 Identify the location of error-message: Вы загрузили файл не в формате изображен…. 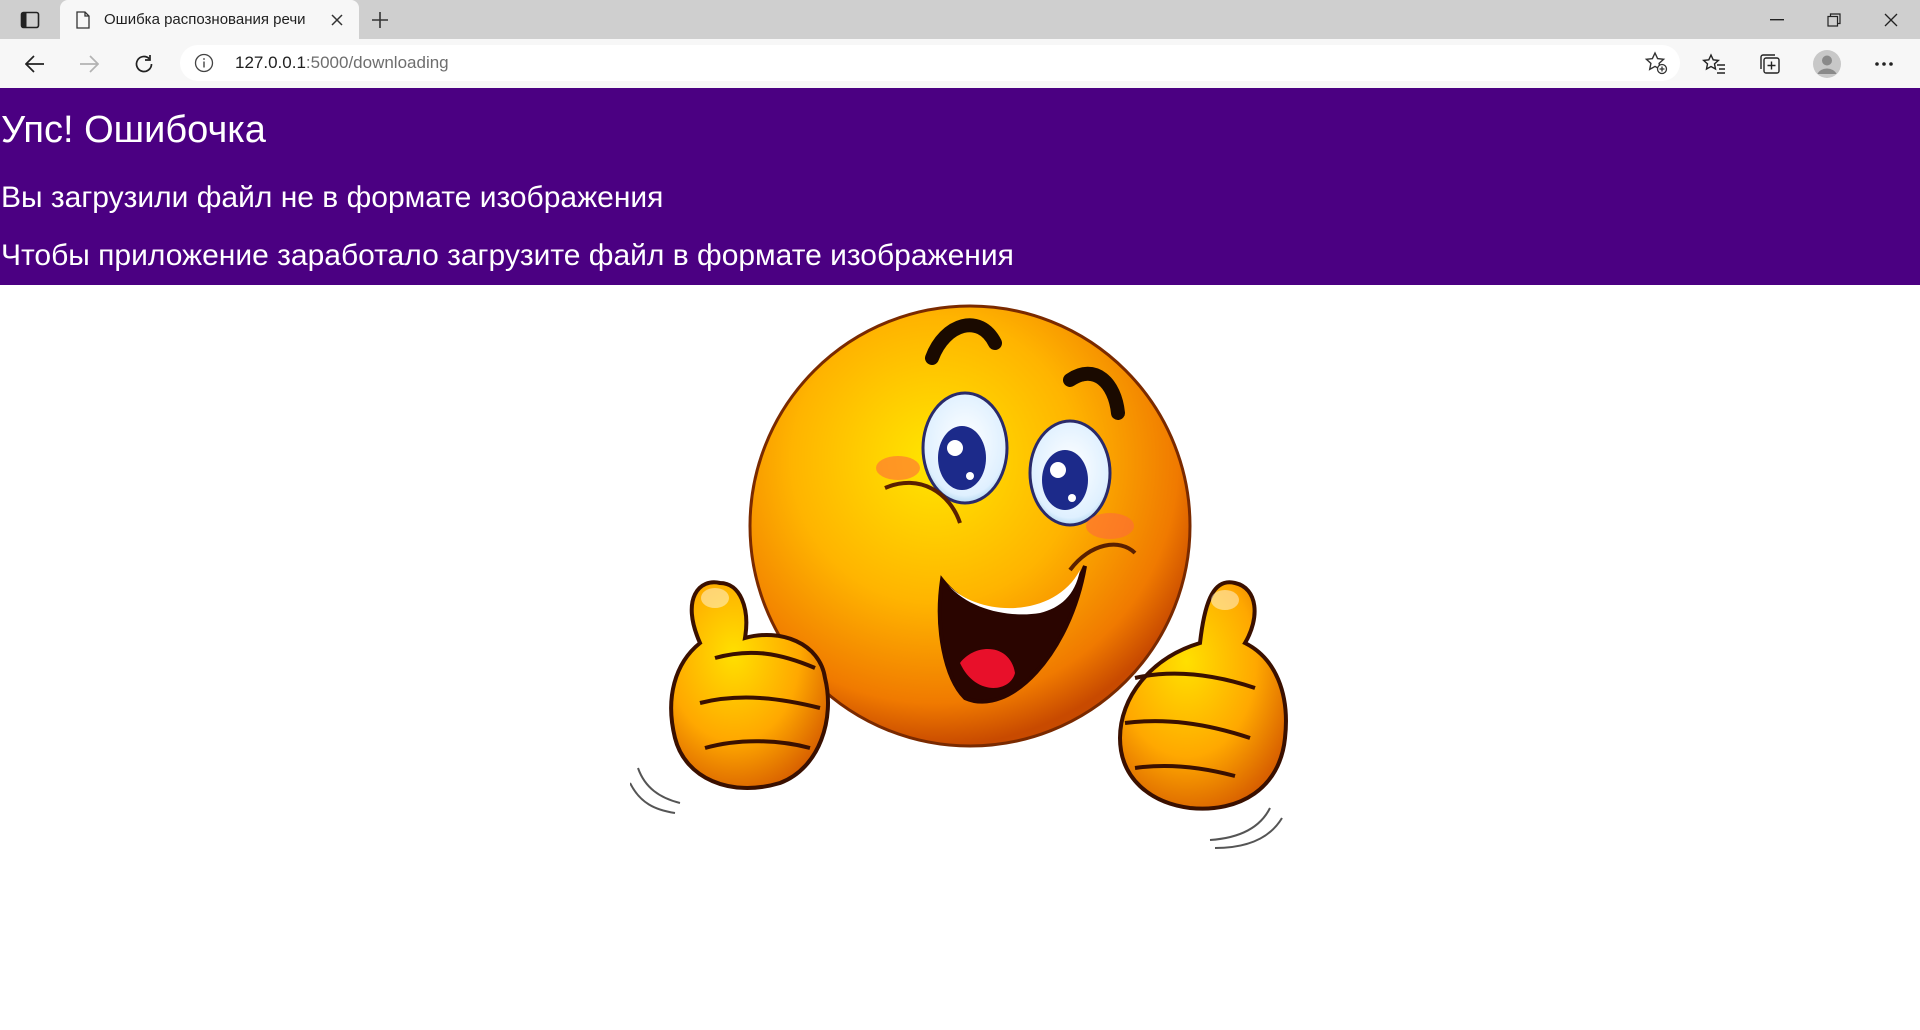
(332, 197).